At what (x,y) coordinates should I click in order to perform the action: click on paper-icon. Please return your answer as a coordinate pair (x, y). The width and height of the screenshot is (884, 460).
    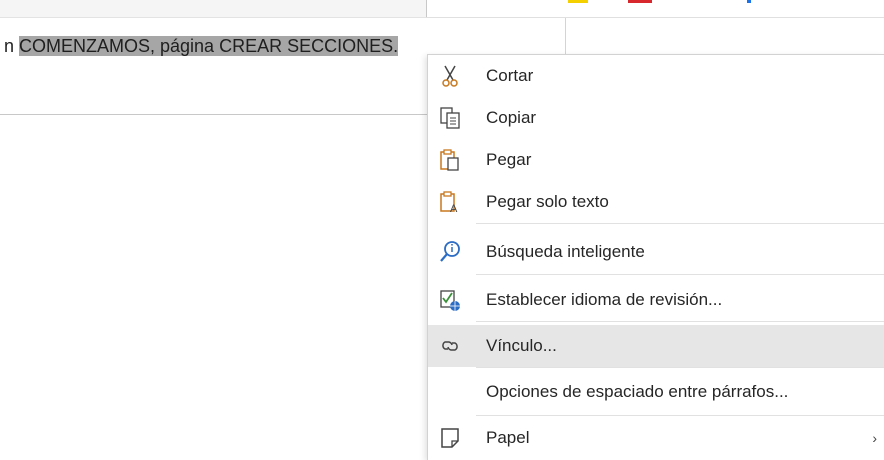
    Looking at the image, I should click on (450, 438).